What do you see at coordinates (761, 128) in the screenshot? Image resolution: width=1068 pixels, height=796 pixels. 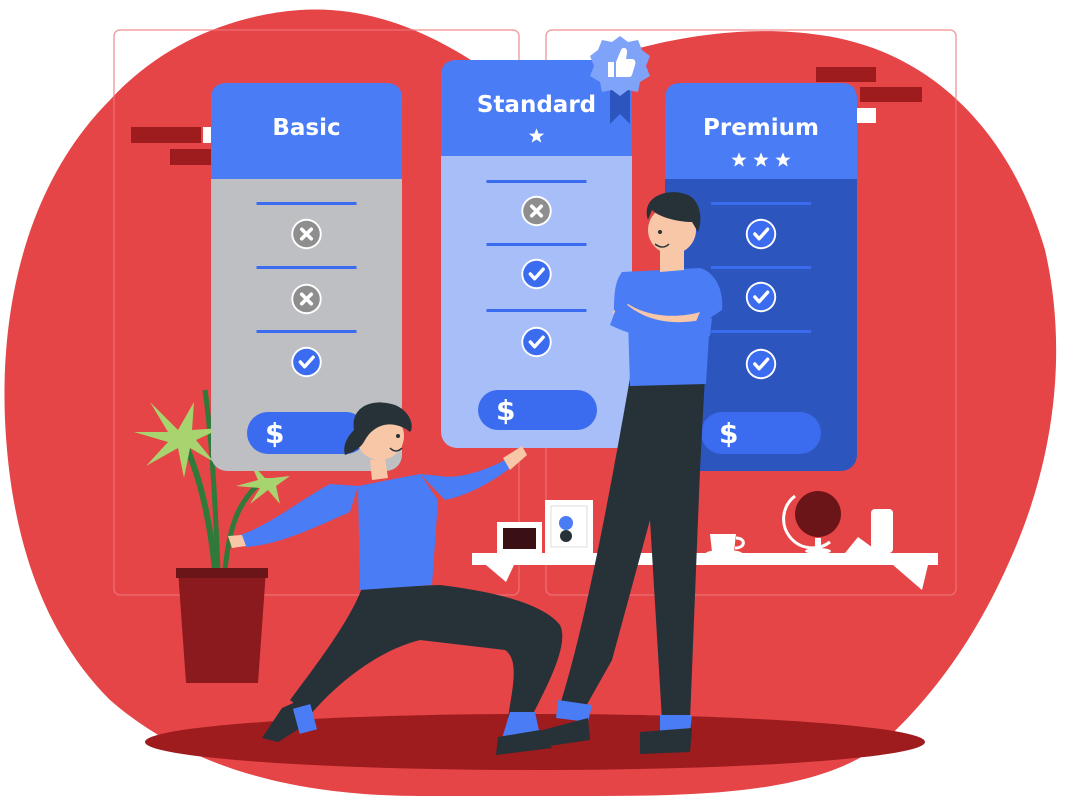 I see `plan-name: Premium` at bounding box center [761, 128].